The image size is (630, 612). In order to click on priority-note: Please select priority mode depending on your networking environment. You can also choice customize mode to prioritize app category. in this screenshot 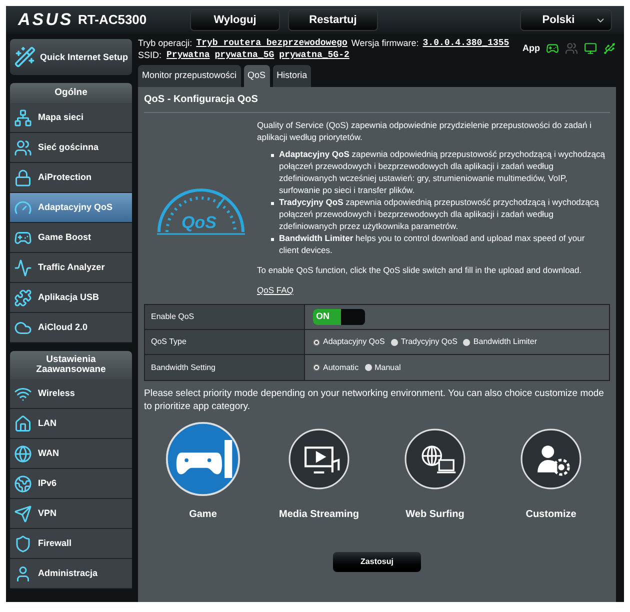, I will do `click(374, 400)`.